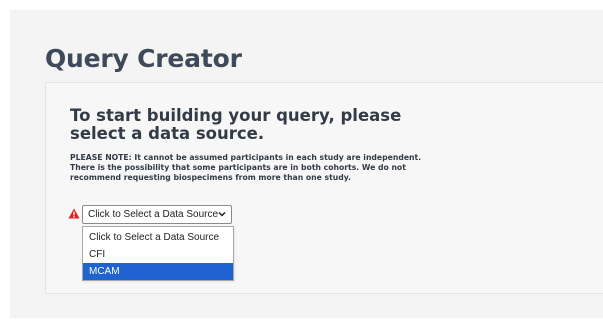  Describe the element at coordinates (158, 271) in the screenshot. I see `option-mcam: MCAM` at that location.